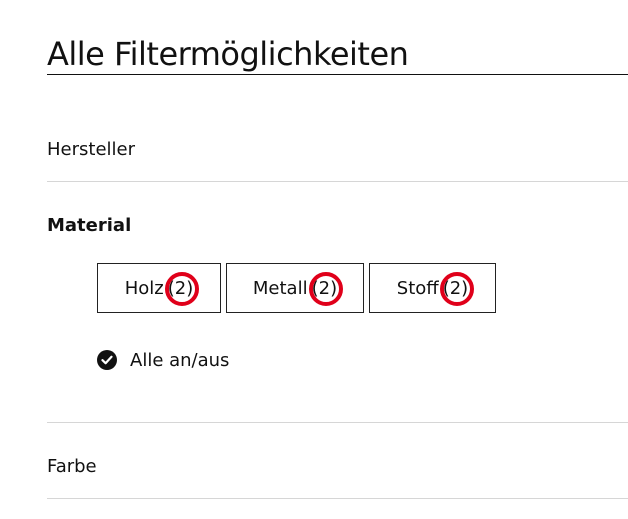  I want to click on material-option-stoff: Stoff (2), so click(432, 288).